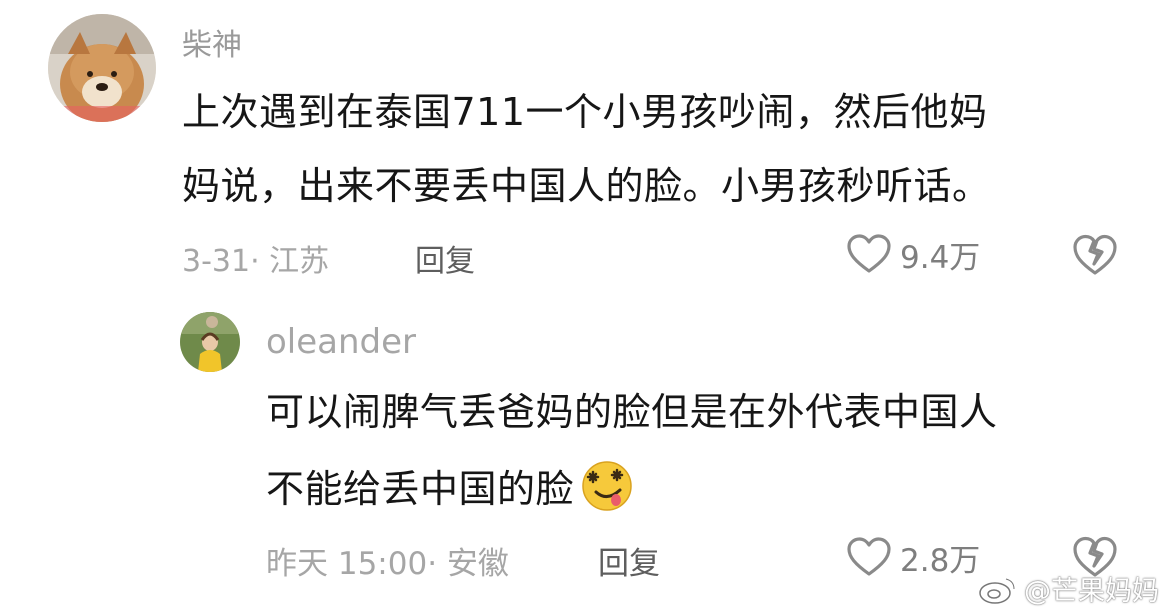 The image size is (1169, 614). Describe the element at coordinates (632, 412) in the screenshot. I see `comment-text-line: 可以闹脾气丢爸妈的脸但是在外代表中国人` at that location.